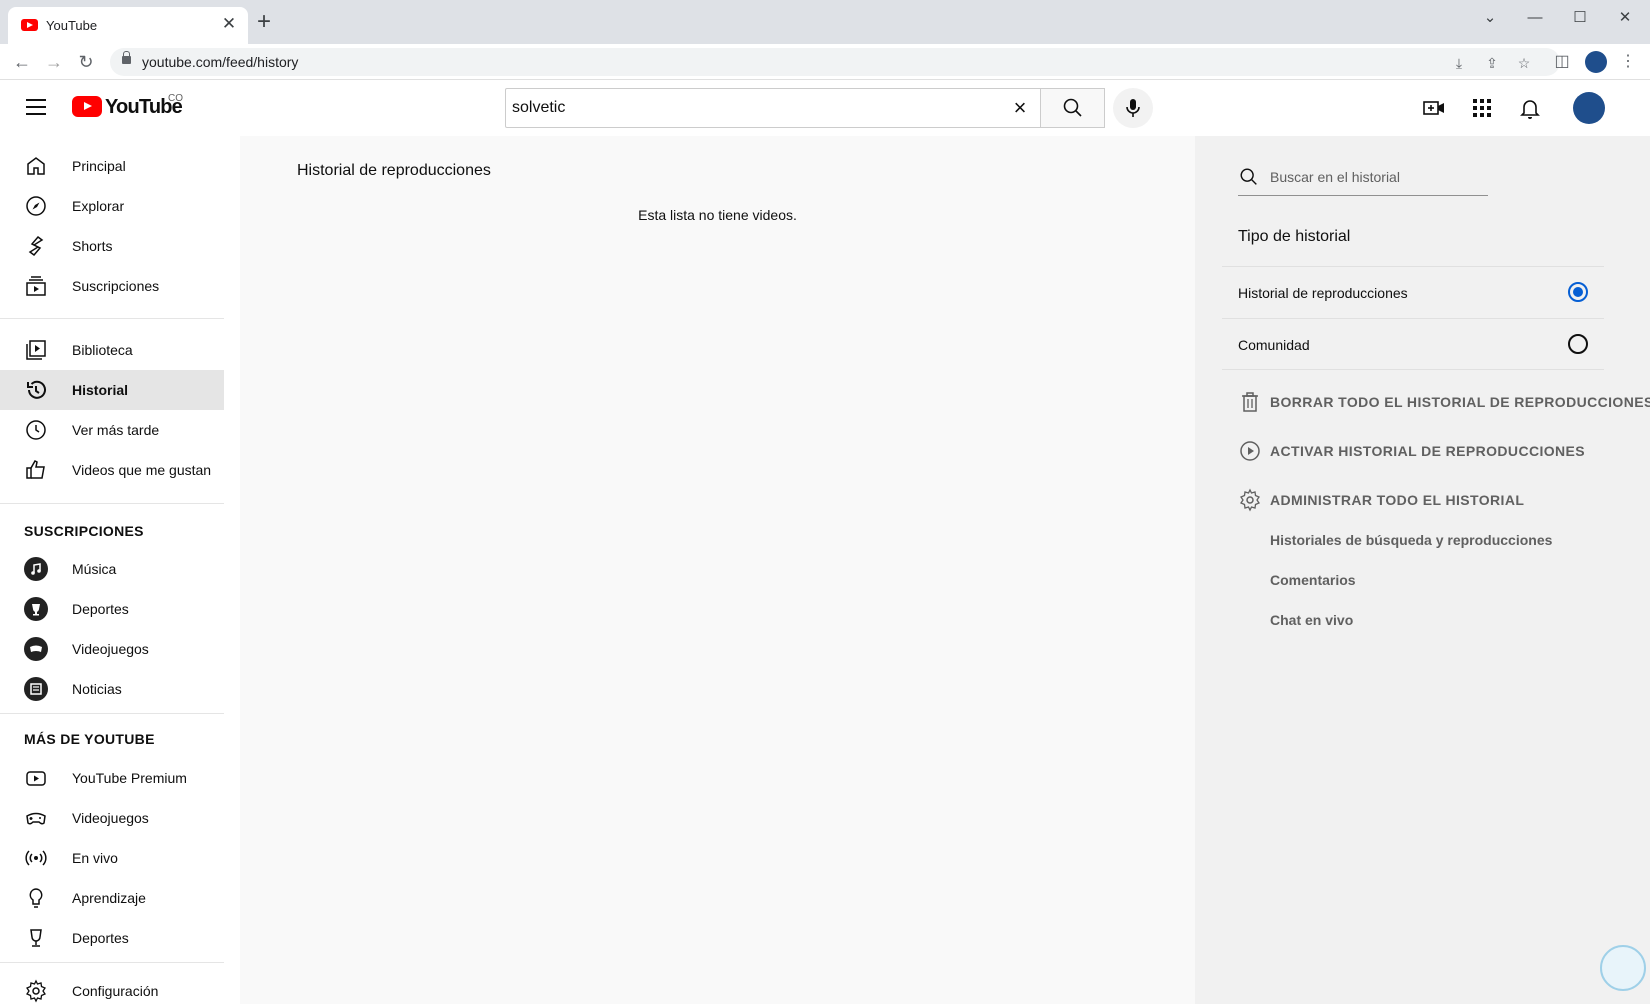  I want to click on thumbs-up-icon, so click(35, 469).